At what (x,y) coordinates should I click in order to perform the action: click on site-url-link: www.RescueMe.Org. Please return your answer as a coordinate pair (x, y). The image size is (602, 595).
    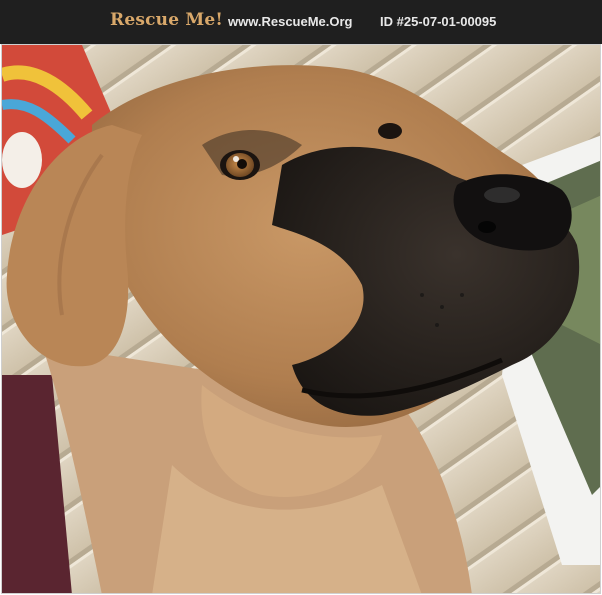
    Looking at the image, I should click on (290, 21).